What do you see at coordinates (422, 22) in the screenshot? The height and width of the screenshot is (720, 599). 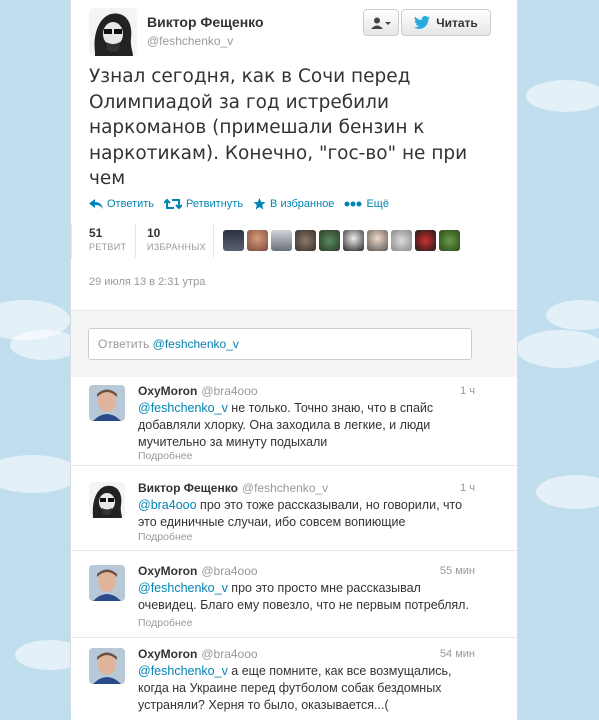 I see `twitter-bird-icon` at bounding box center [422, 22].